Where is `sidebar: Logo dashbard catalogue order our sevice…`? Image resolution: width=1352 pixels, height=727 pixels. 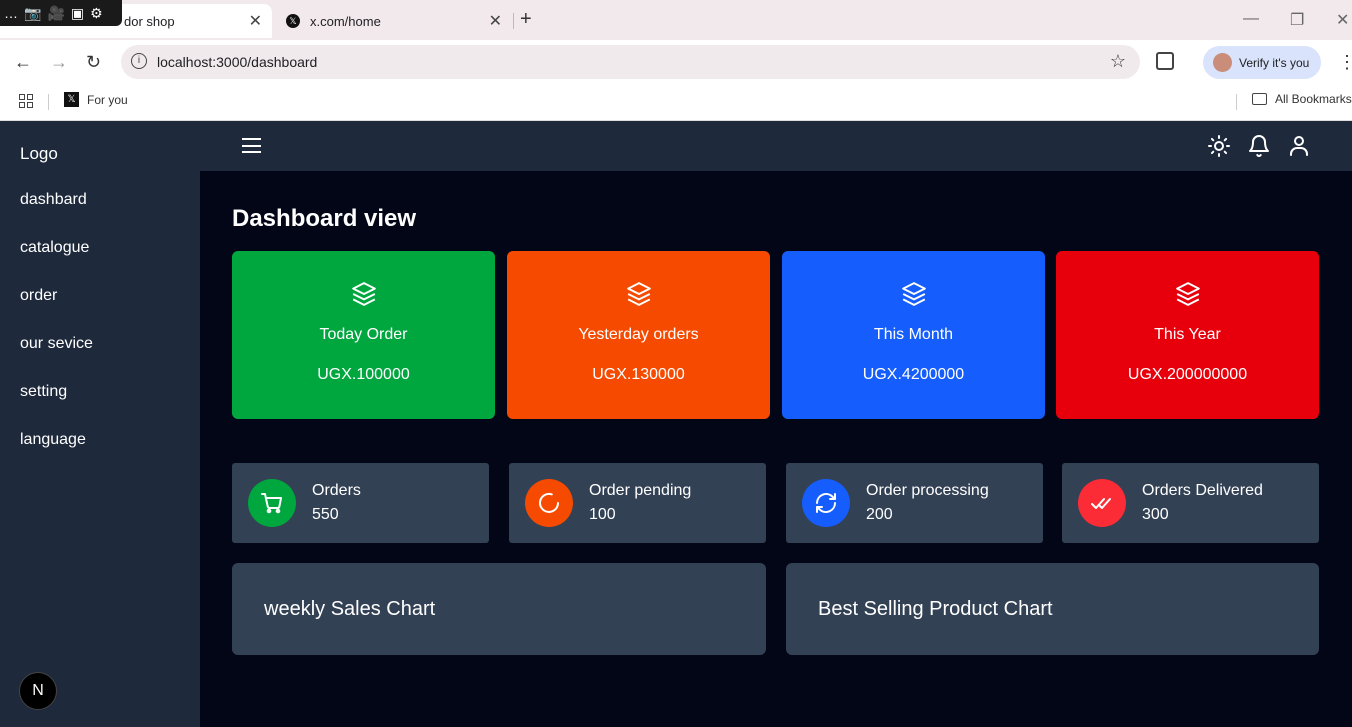 sidebar: Logo dashbard catalogue order our sevice… is located at coordinates (100, 424).